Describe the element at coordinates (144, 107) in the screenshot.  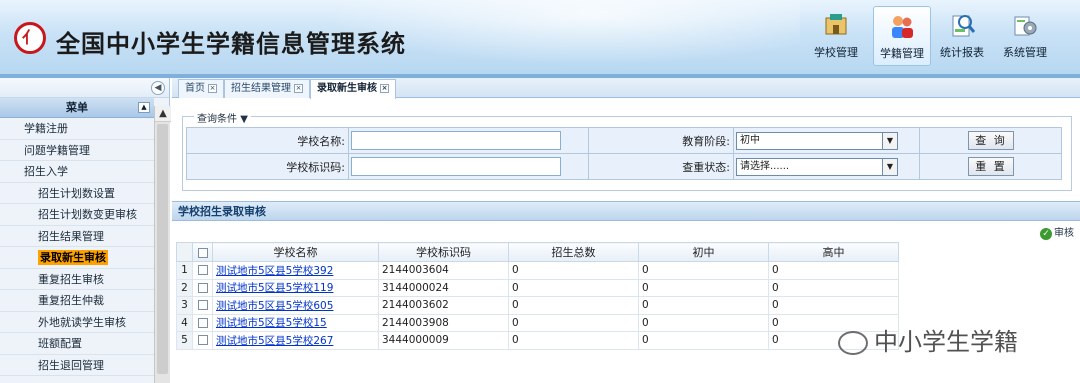
I see `menu-collapse-icon: ▲` at that location.